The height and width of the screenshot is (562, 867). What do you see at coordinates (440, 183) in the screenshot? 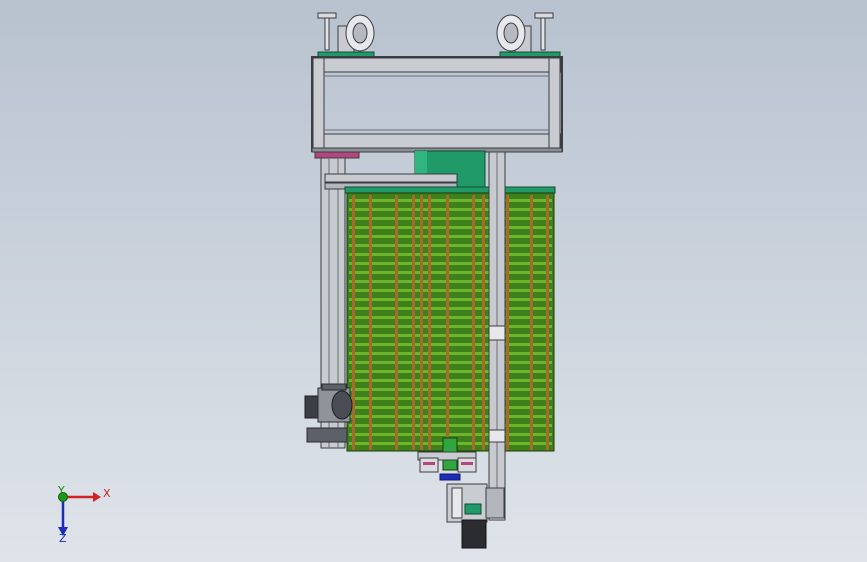
I see `top-rails` at bounding box center [440, 183].